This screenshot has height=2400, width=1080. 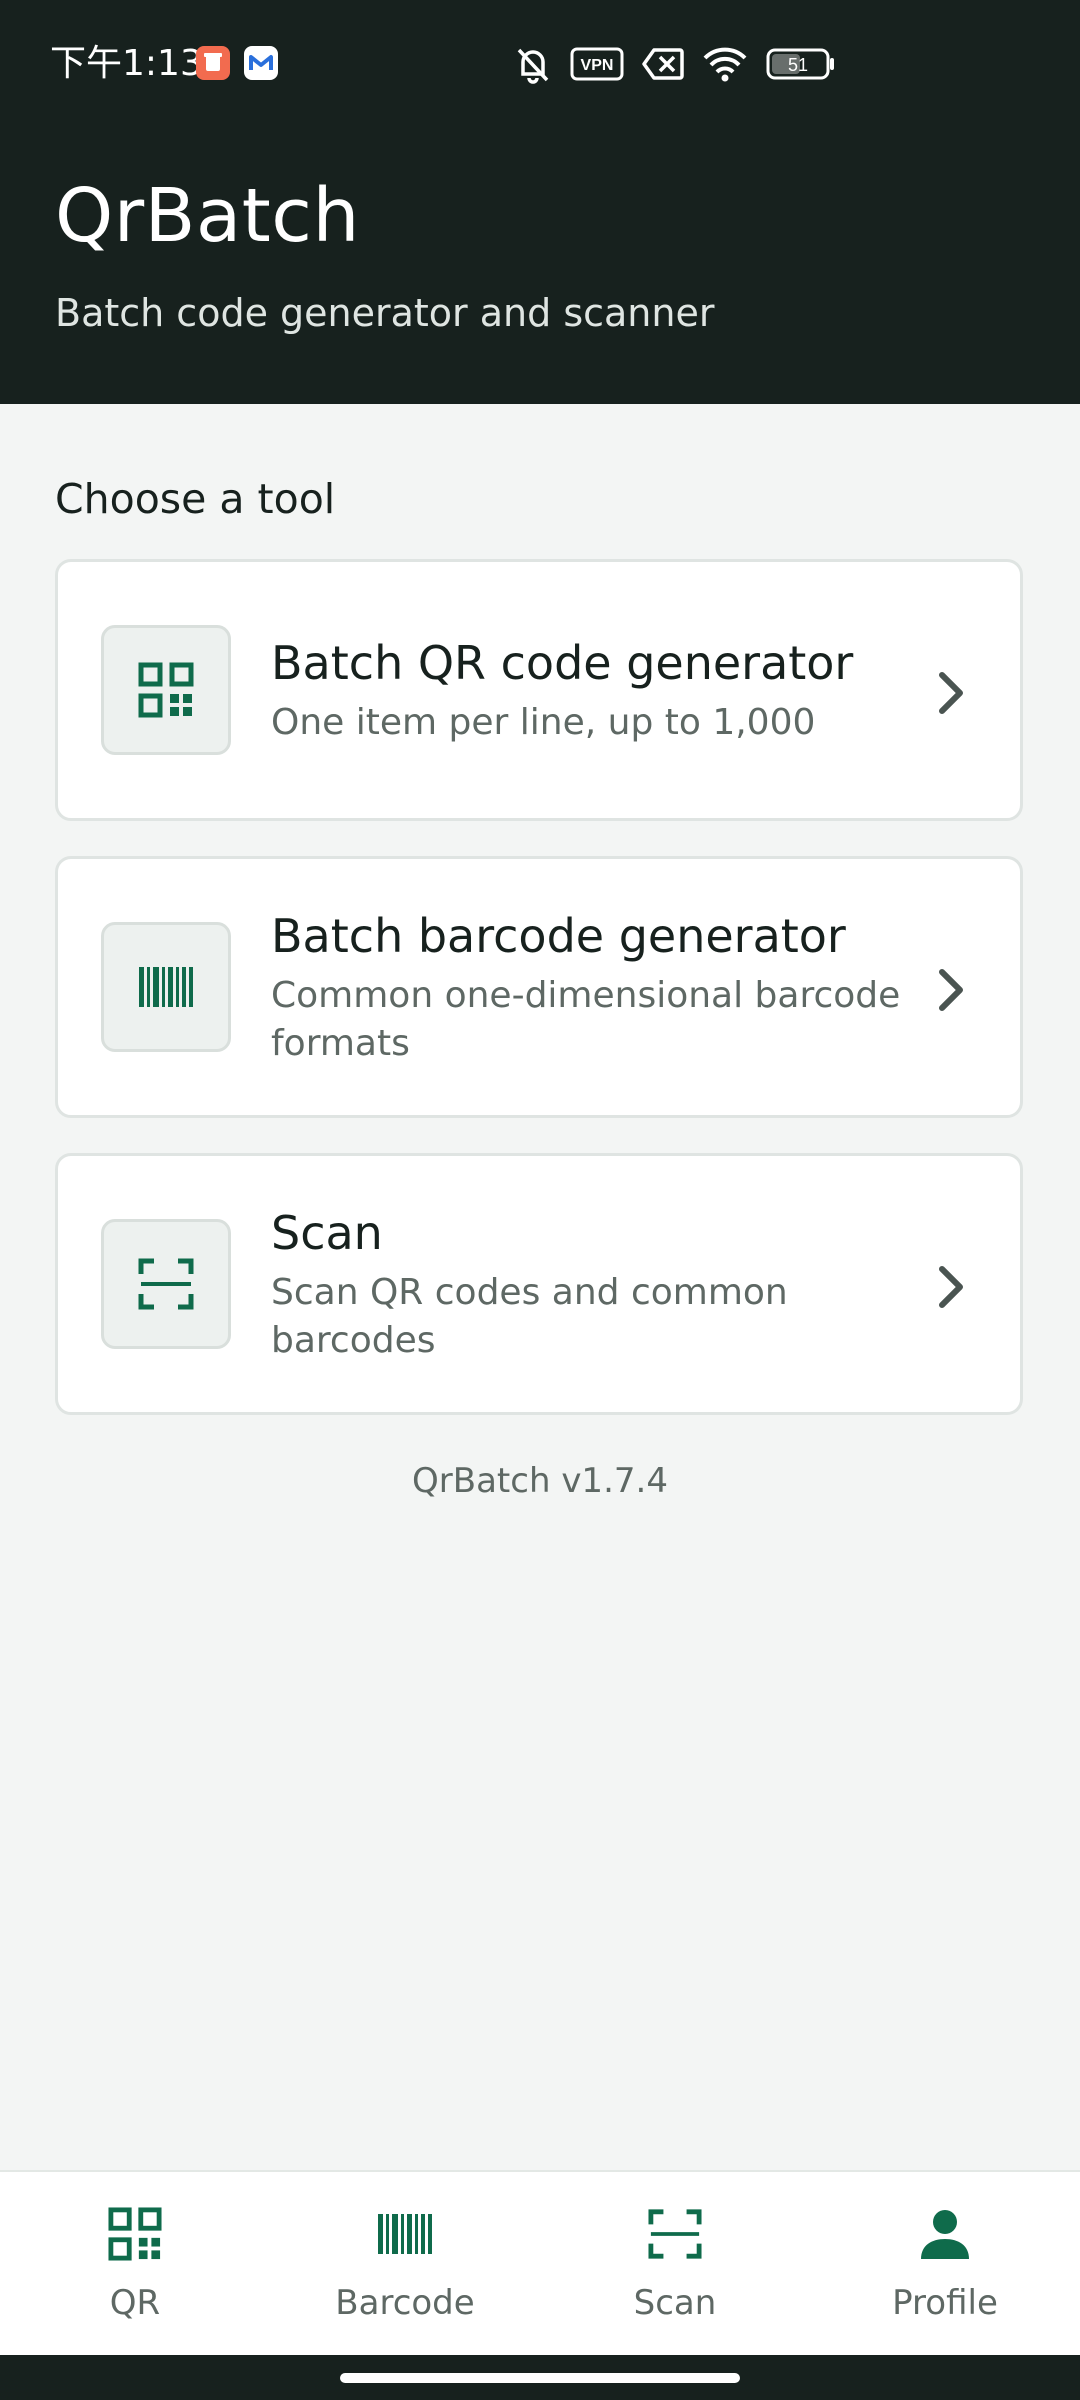 What do you see at coordinates (540, 1481) in the screenshot?
I see `version-label: QrBatch v1.7.4` at bounding box center [540, 1481].